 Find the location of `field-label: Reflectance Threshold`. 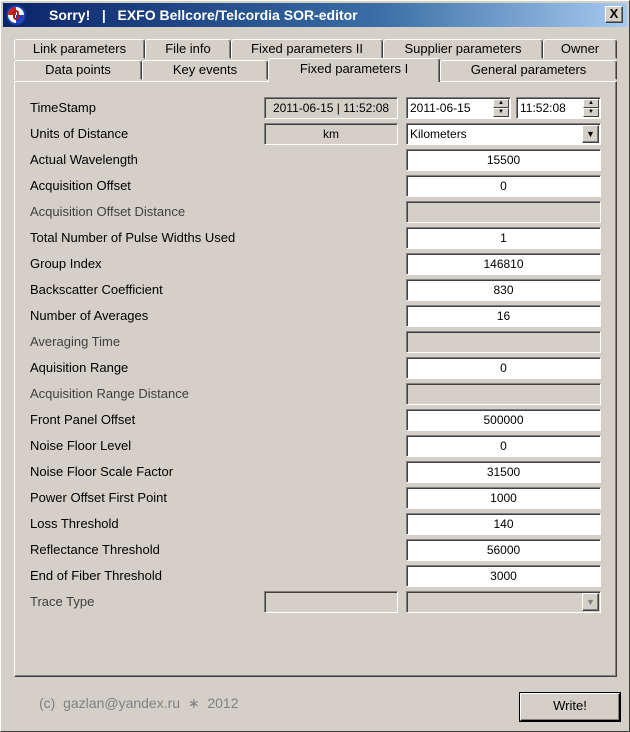

field-label: Reflectance Threshold is located at coordinates (95, 549).